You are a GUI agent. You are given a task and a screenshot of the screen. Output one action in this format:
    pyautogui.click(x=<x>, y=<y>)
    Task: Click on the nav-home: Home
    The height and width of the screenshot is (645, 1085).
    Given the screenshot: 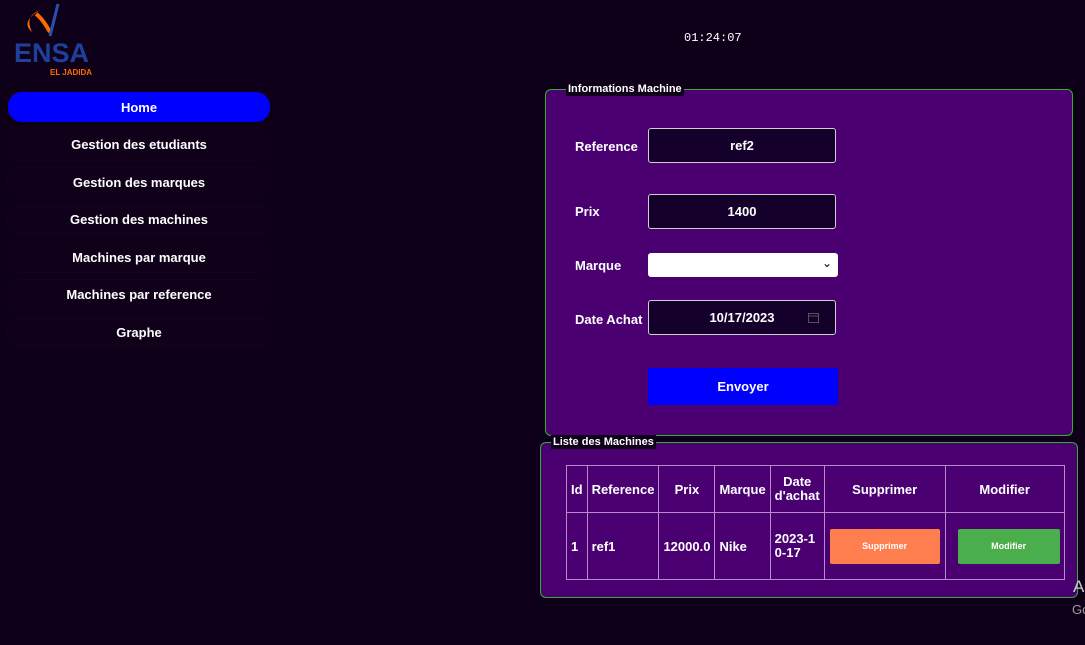 What is the action you would take?
    pyautogui.click(x=139, y=107)
    